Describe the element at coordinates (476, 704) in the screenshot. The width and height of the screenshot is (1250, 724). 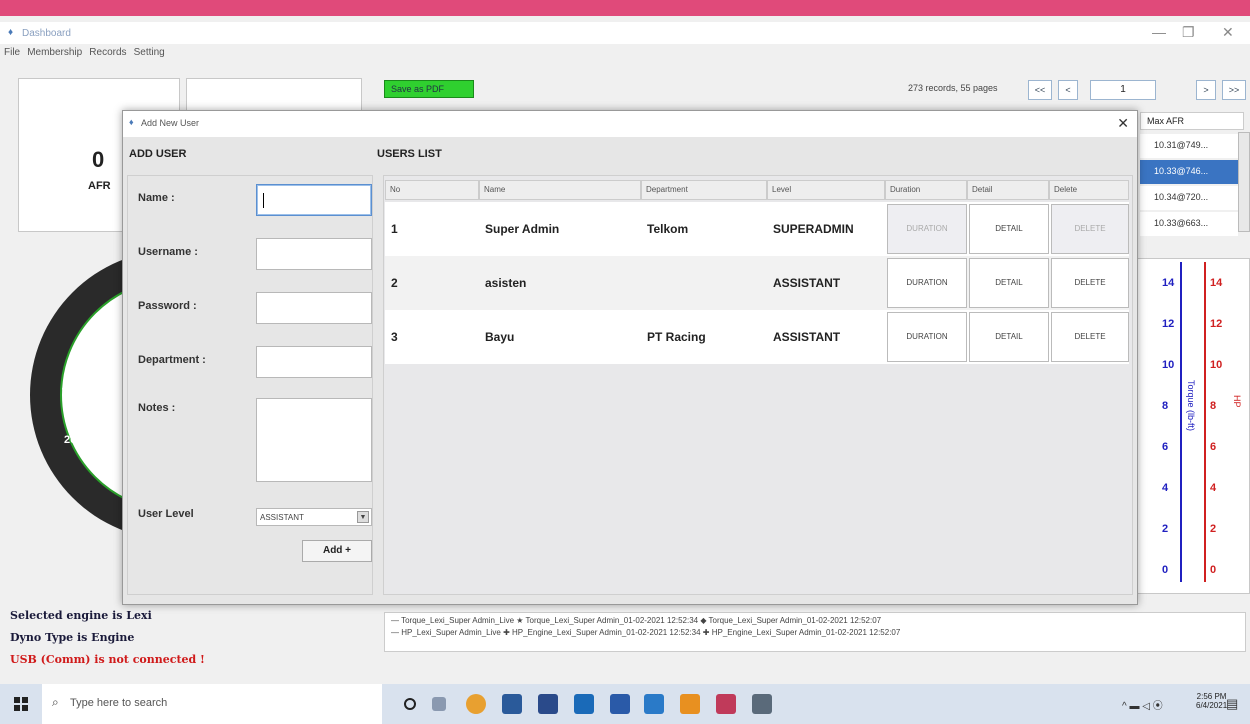
I see `chrome-icon` at that location.